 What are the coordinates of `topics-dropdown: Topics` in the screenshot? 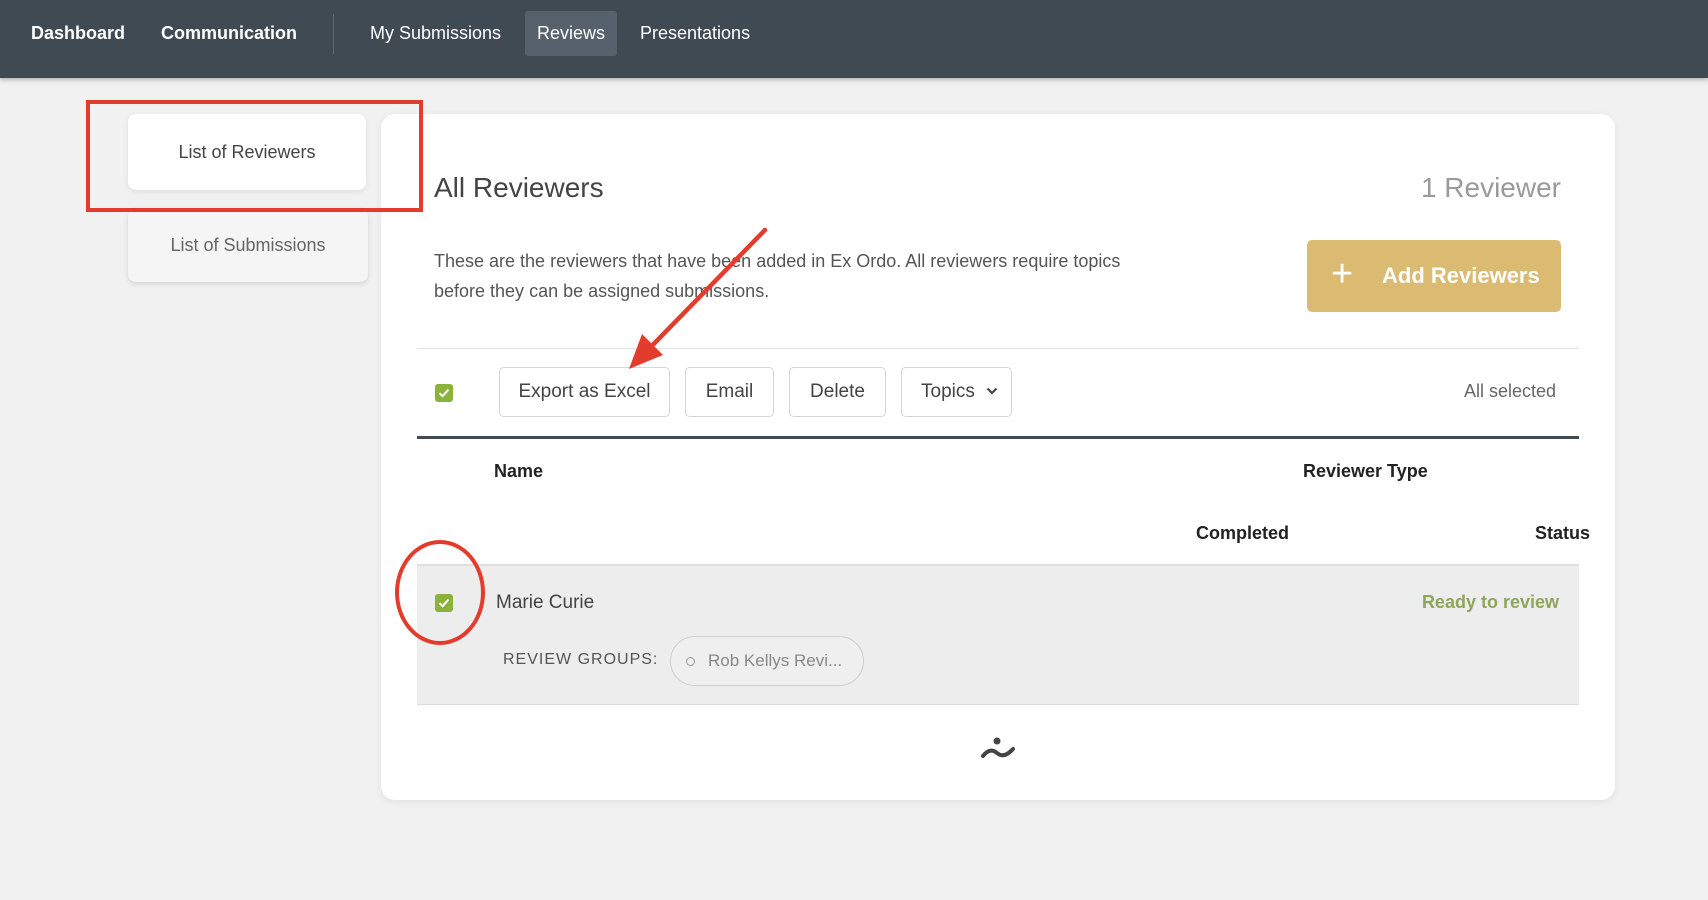 It's located at (956, 392).